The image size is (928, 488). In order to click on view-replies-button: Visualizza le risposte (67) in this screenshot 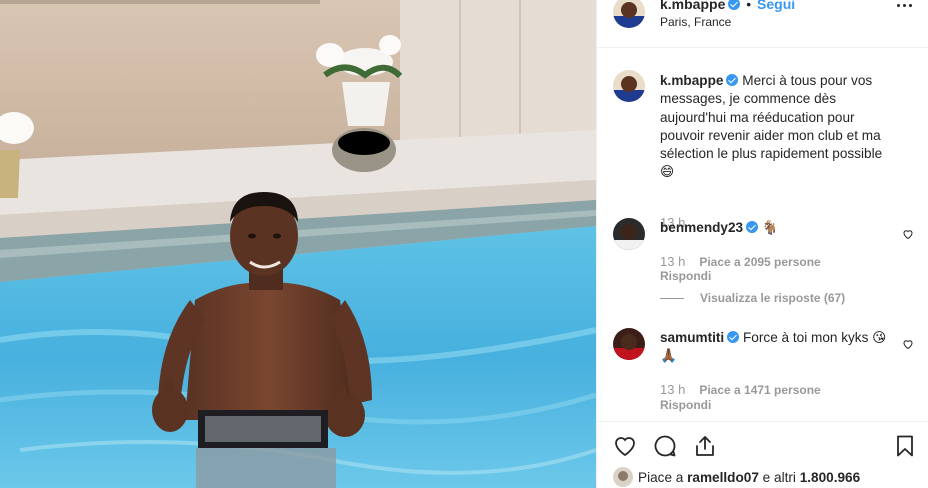, I will do `click(752, 298)`.